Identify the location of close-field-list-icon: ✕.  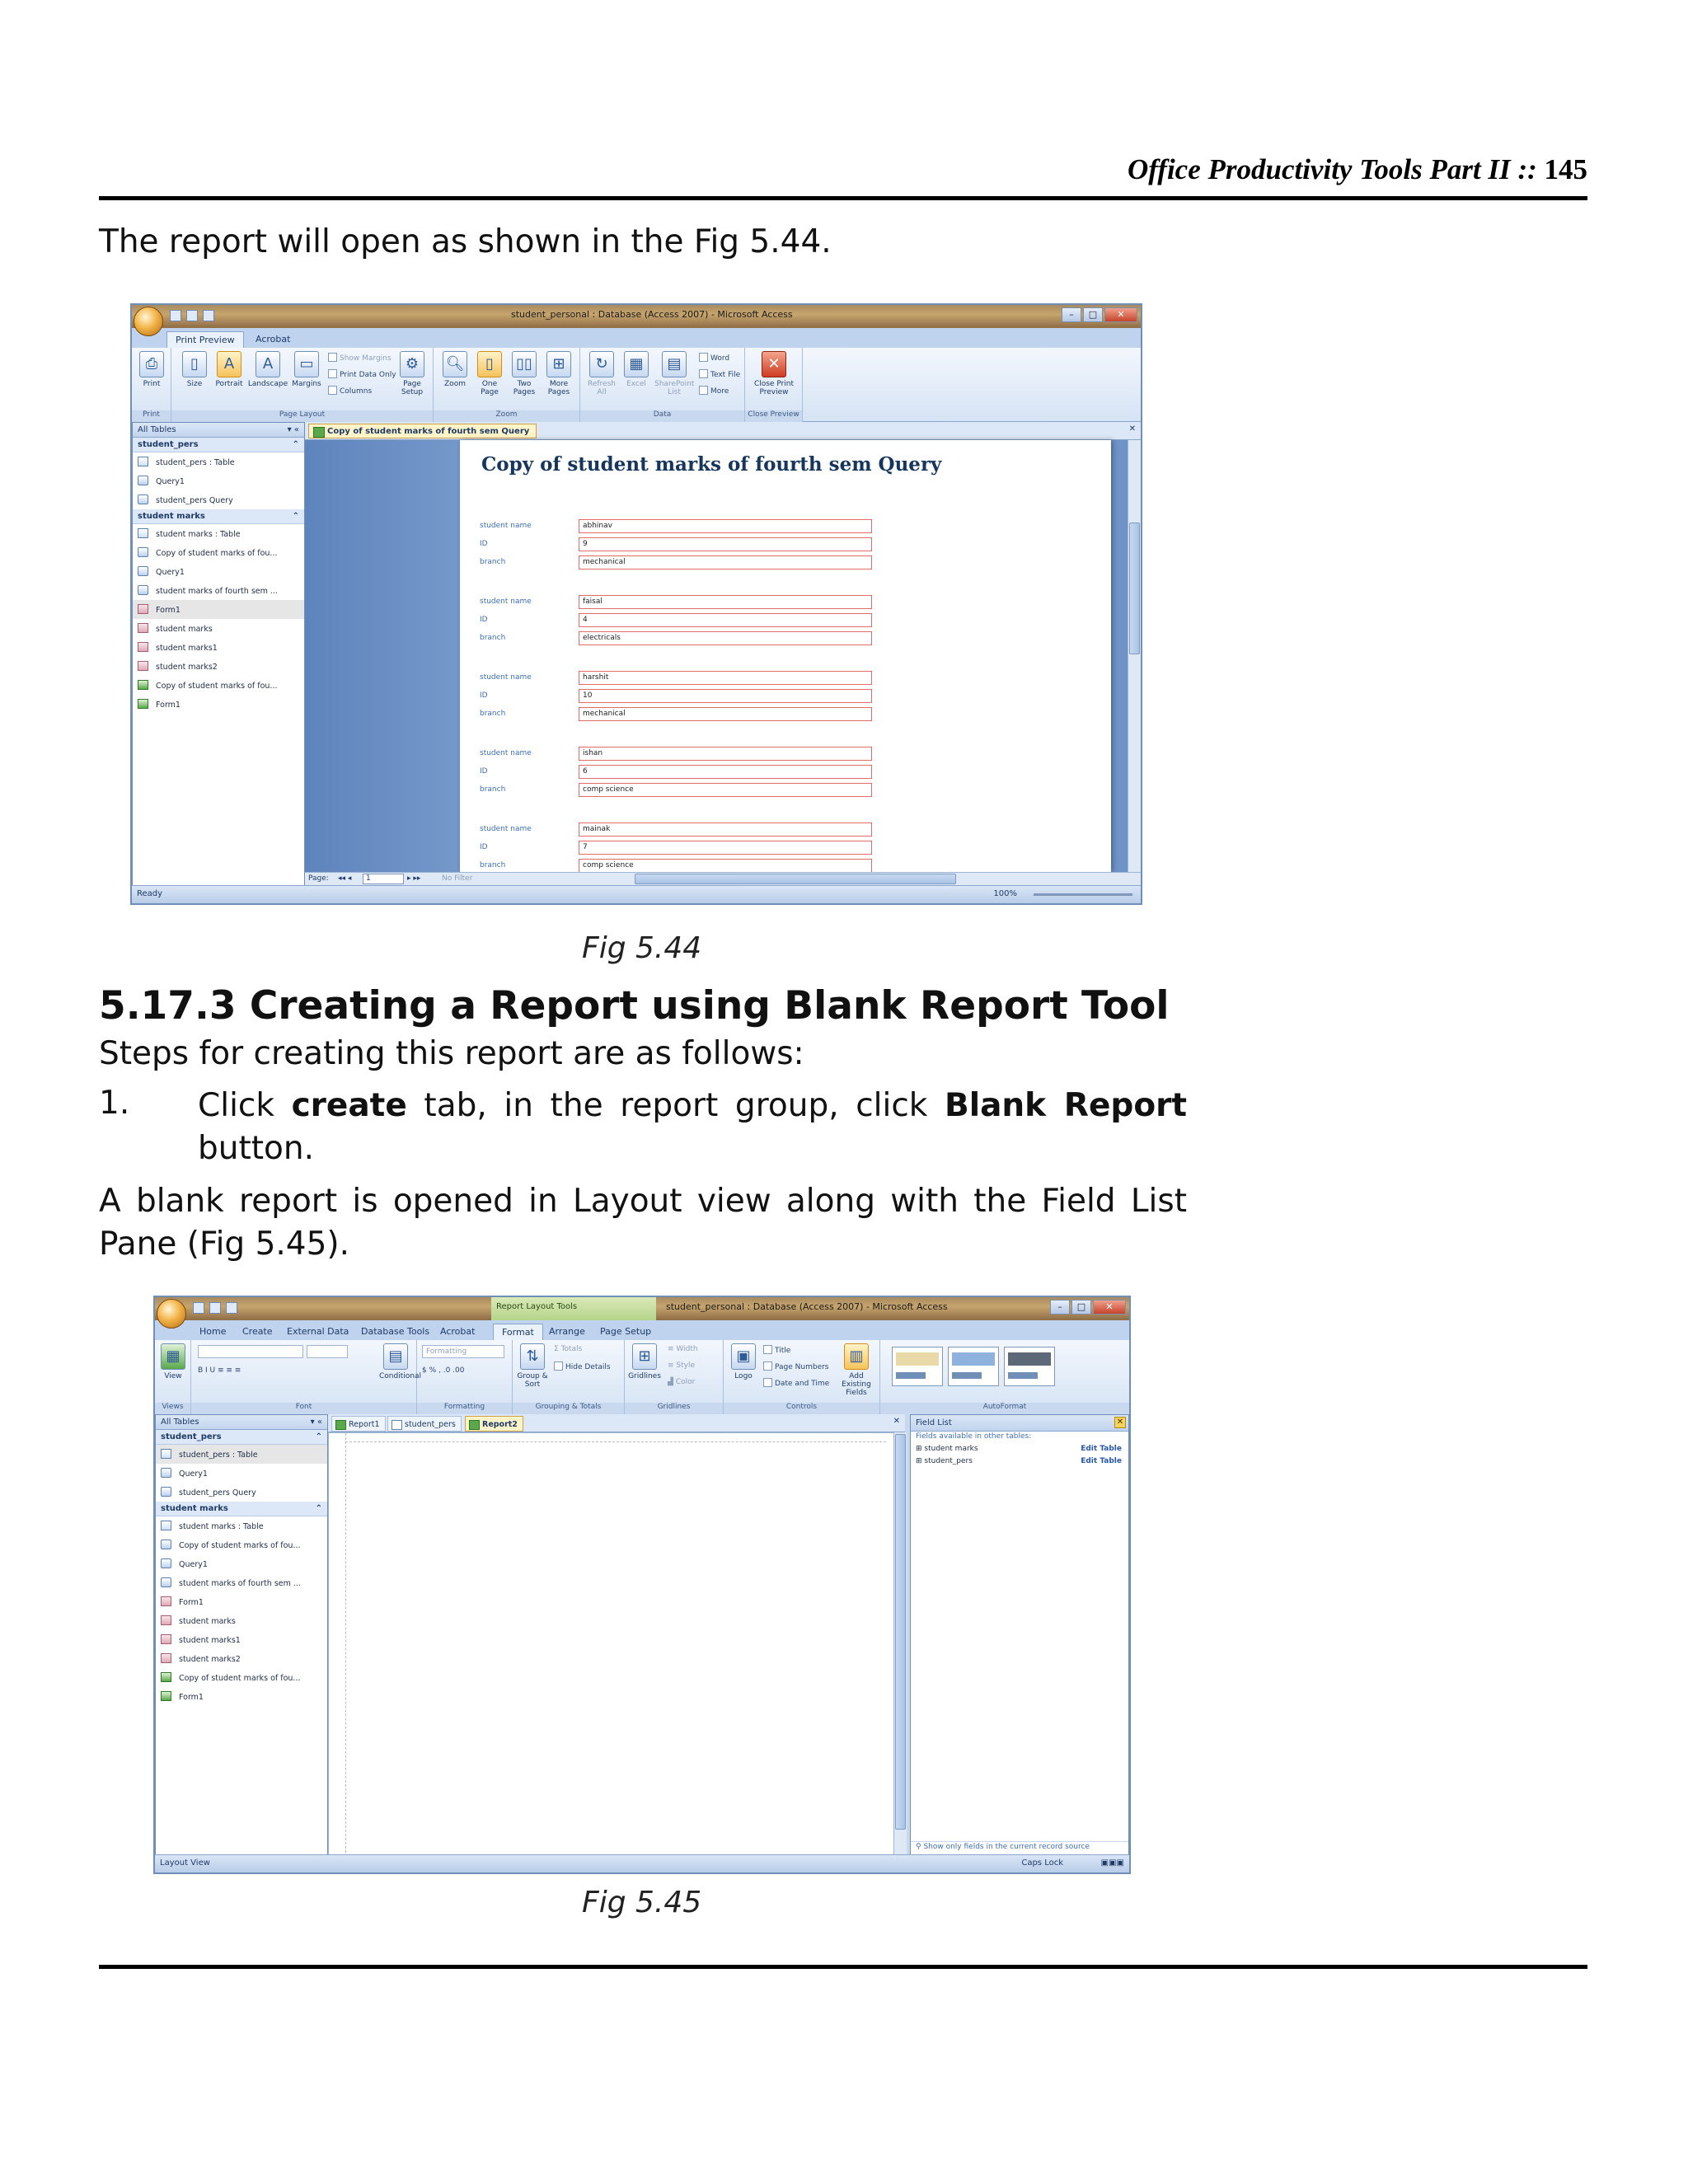
(1120, 1422).